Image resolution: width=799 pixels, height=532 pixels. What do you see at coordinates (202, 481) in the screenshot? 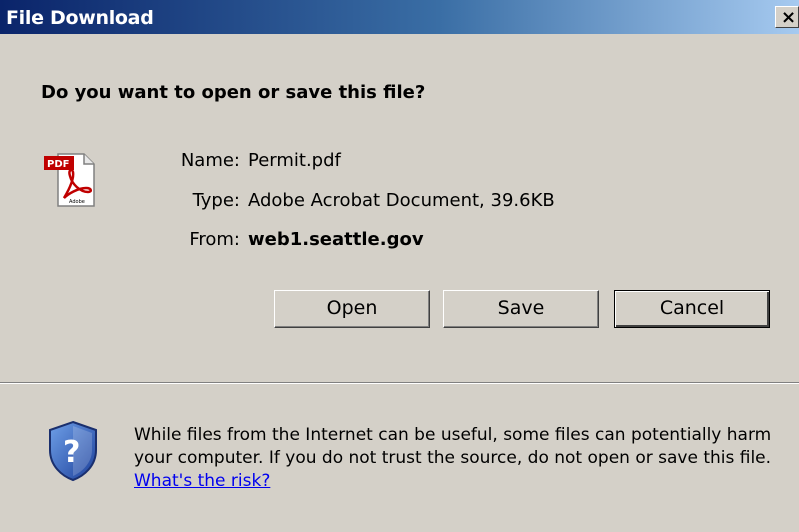
I see `whats-the-risk-link: What's the risk?` at bounding box center [202, 481].